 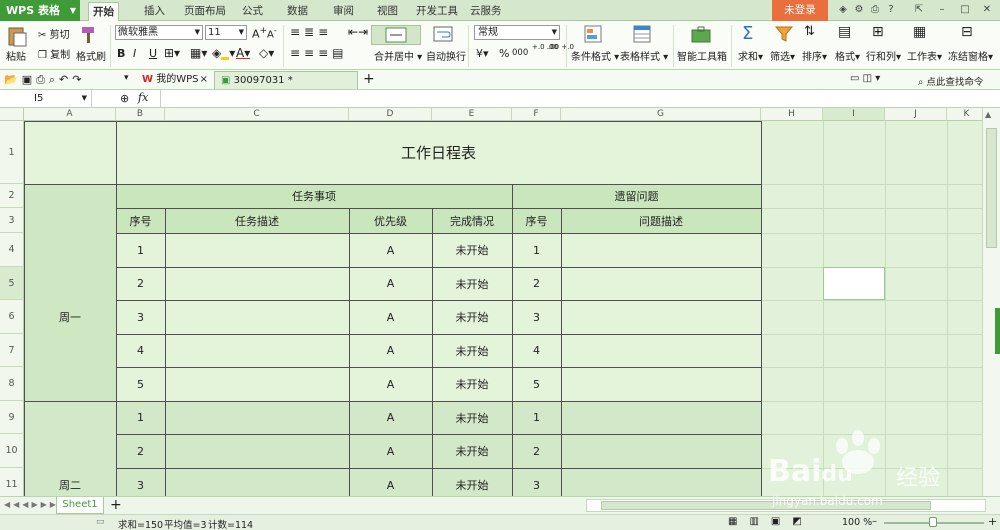 What do you see at coordinates (438, 152) in the screenshot?
I see `table-title: 工作日程表` at bounding box center [438, 152].